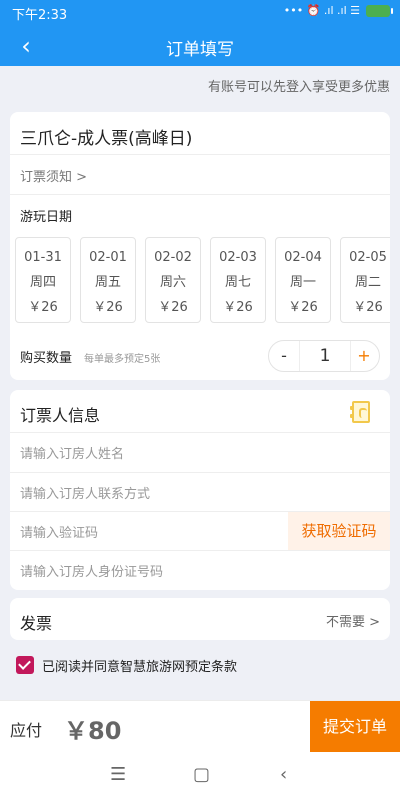  Describe the element at coordinates (200, 452) in the screenshot. I see `booker-name-field: 请输入订房人姓名` at that location.